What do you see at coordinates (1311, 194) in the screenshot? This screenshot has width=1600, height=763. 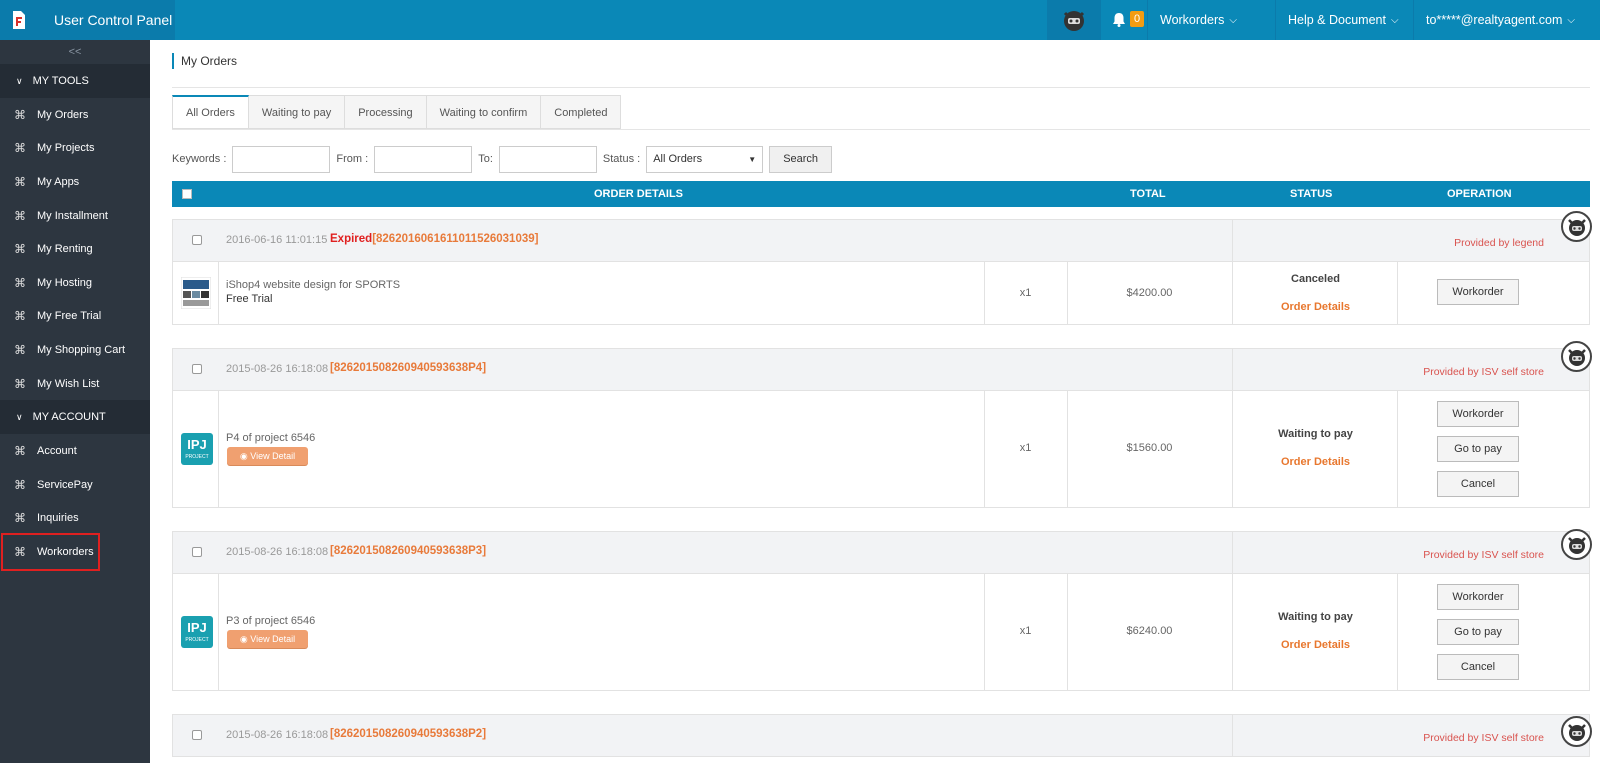 I see `column-header-status: STATUS` at bounding box center [1311, 194].